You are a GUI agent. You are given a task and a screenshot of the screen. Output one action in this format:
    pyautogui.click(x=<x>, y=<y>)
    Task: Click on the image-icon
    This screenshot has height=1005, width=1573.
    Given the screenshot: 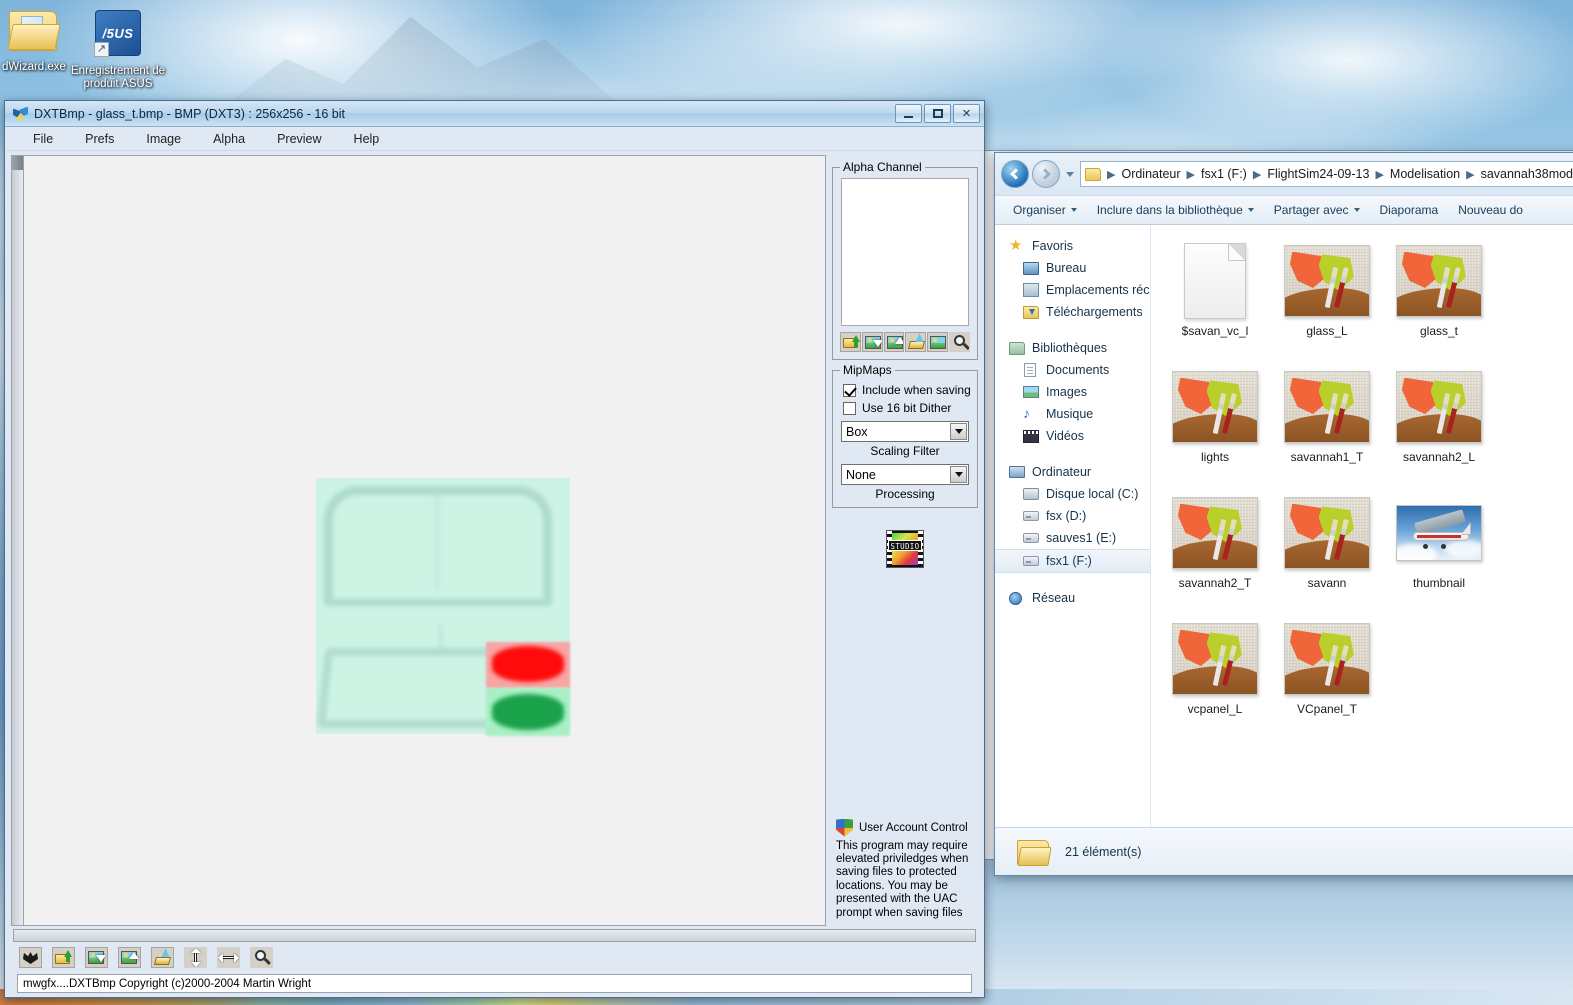 What is the action you would take?
    pyautogui.click(x=938, y=342)
    